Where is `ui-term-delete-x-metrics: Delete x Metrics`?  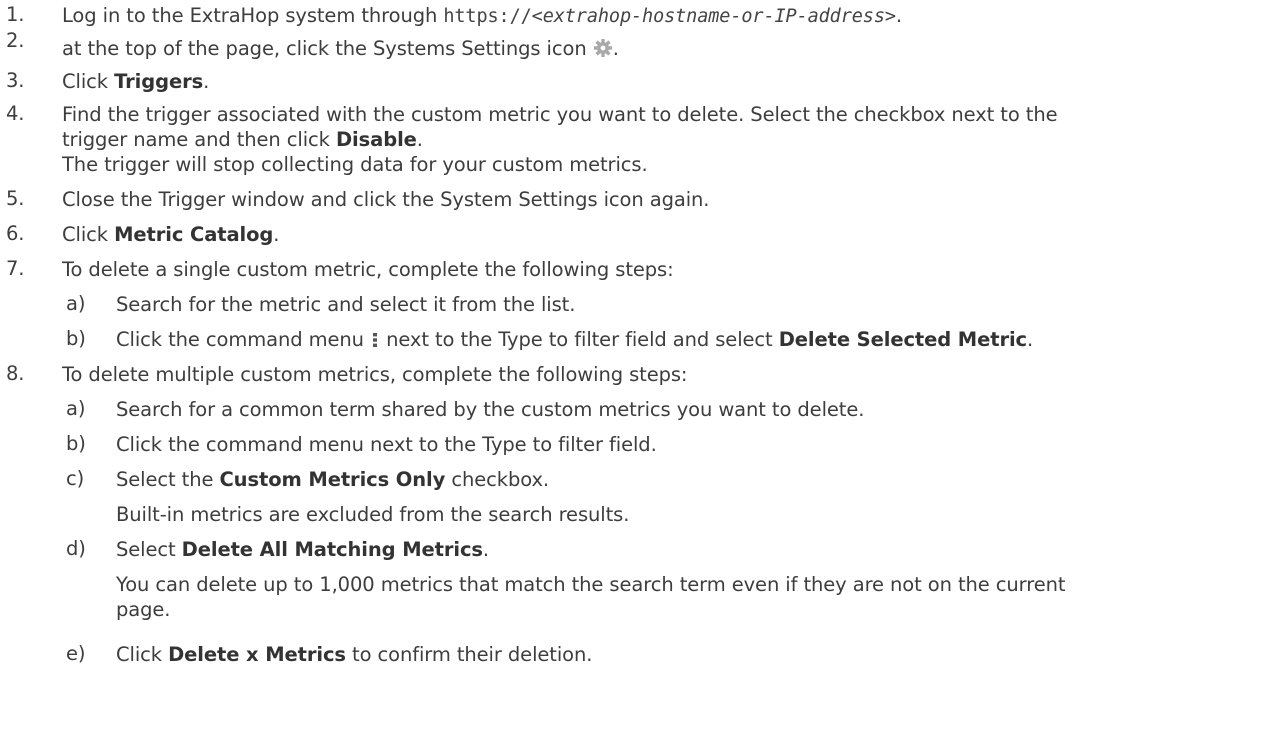
ui-term-delete-x-metrics: Delete x Metrics is located at coordinates (257, 654).